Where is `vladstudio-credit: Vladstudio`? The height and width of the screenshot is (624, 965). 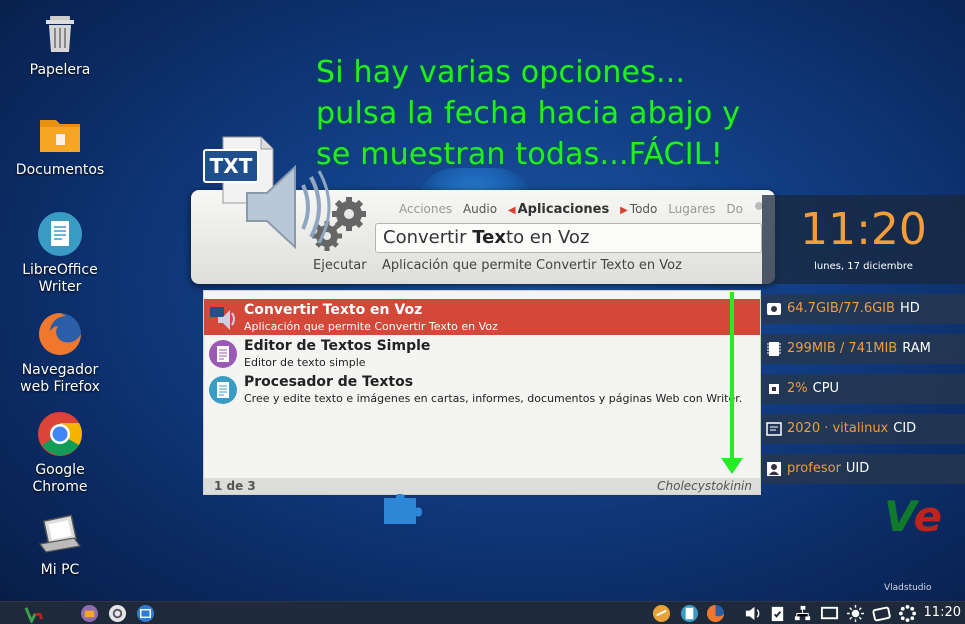 vladstudio-credit: Vladstudio is located at coordinates (908, 588).